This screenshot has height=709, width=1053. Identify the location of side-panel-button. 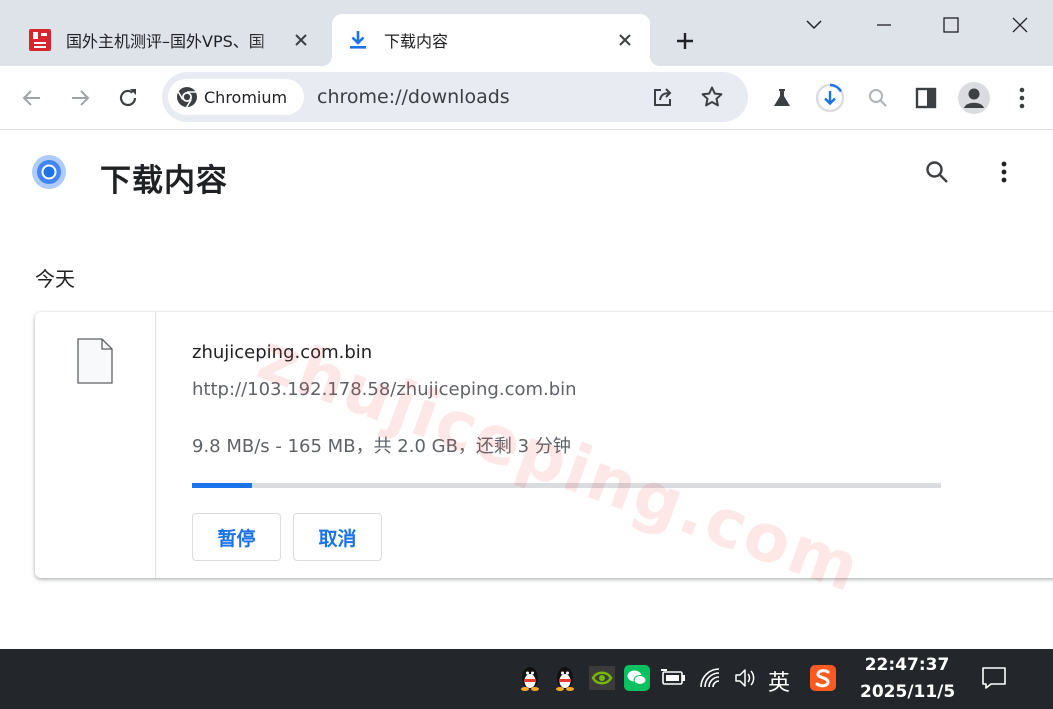
(926, 98).